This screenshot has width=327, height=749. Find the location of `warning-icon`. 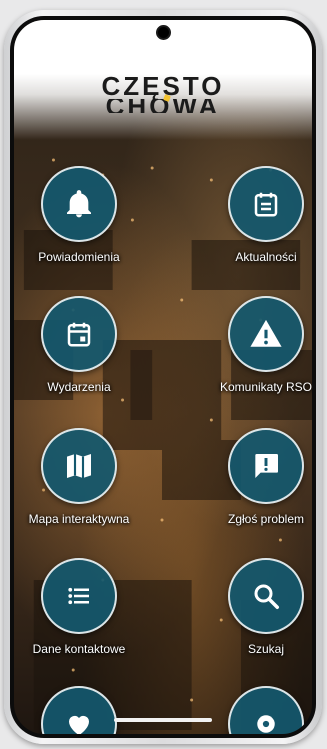

warning-icon is located at coordinates (266, 334).